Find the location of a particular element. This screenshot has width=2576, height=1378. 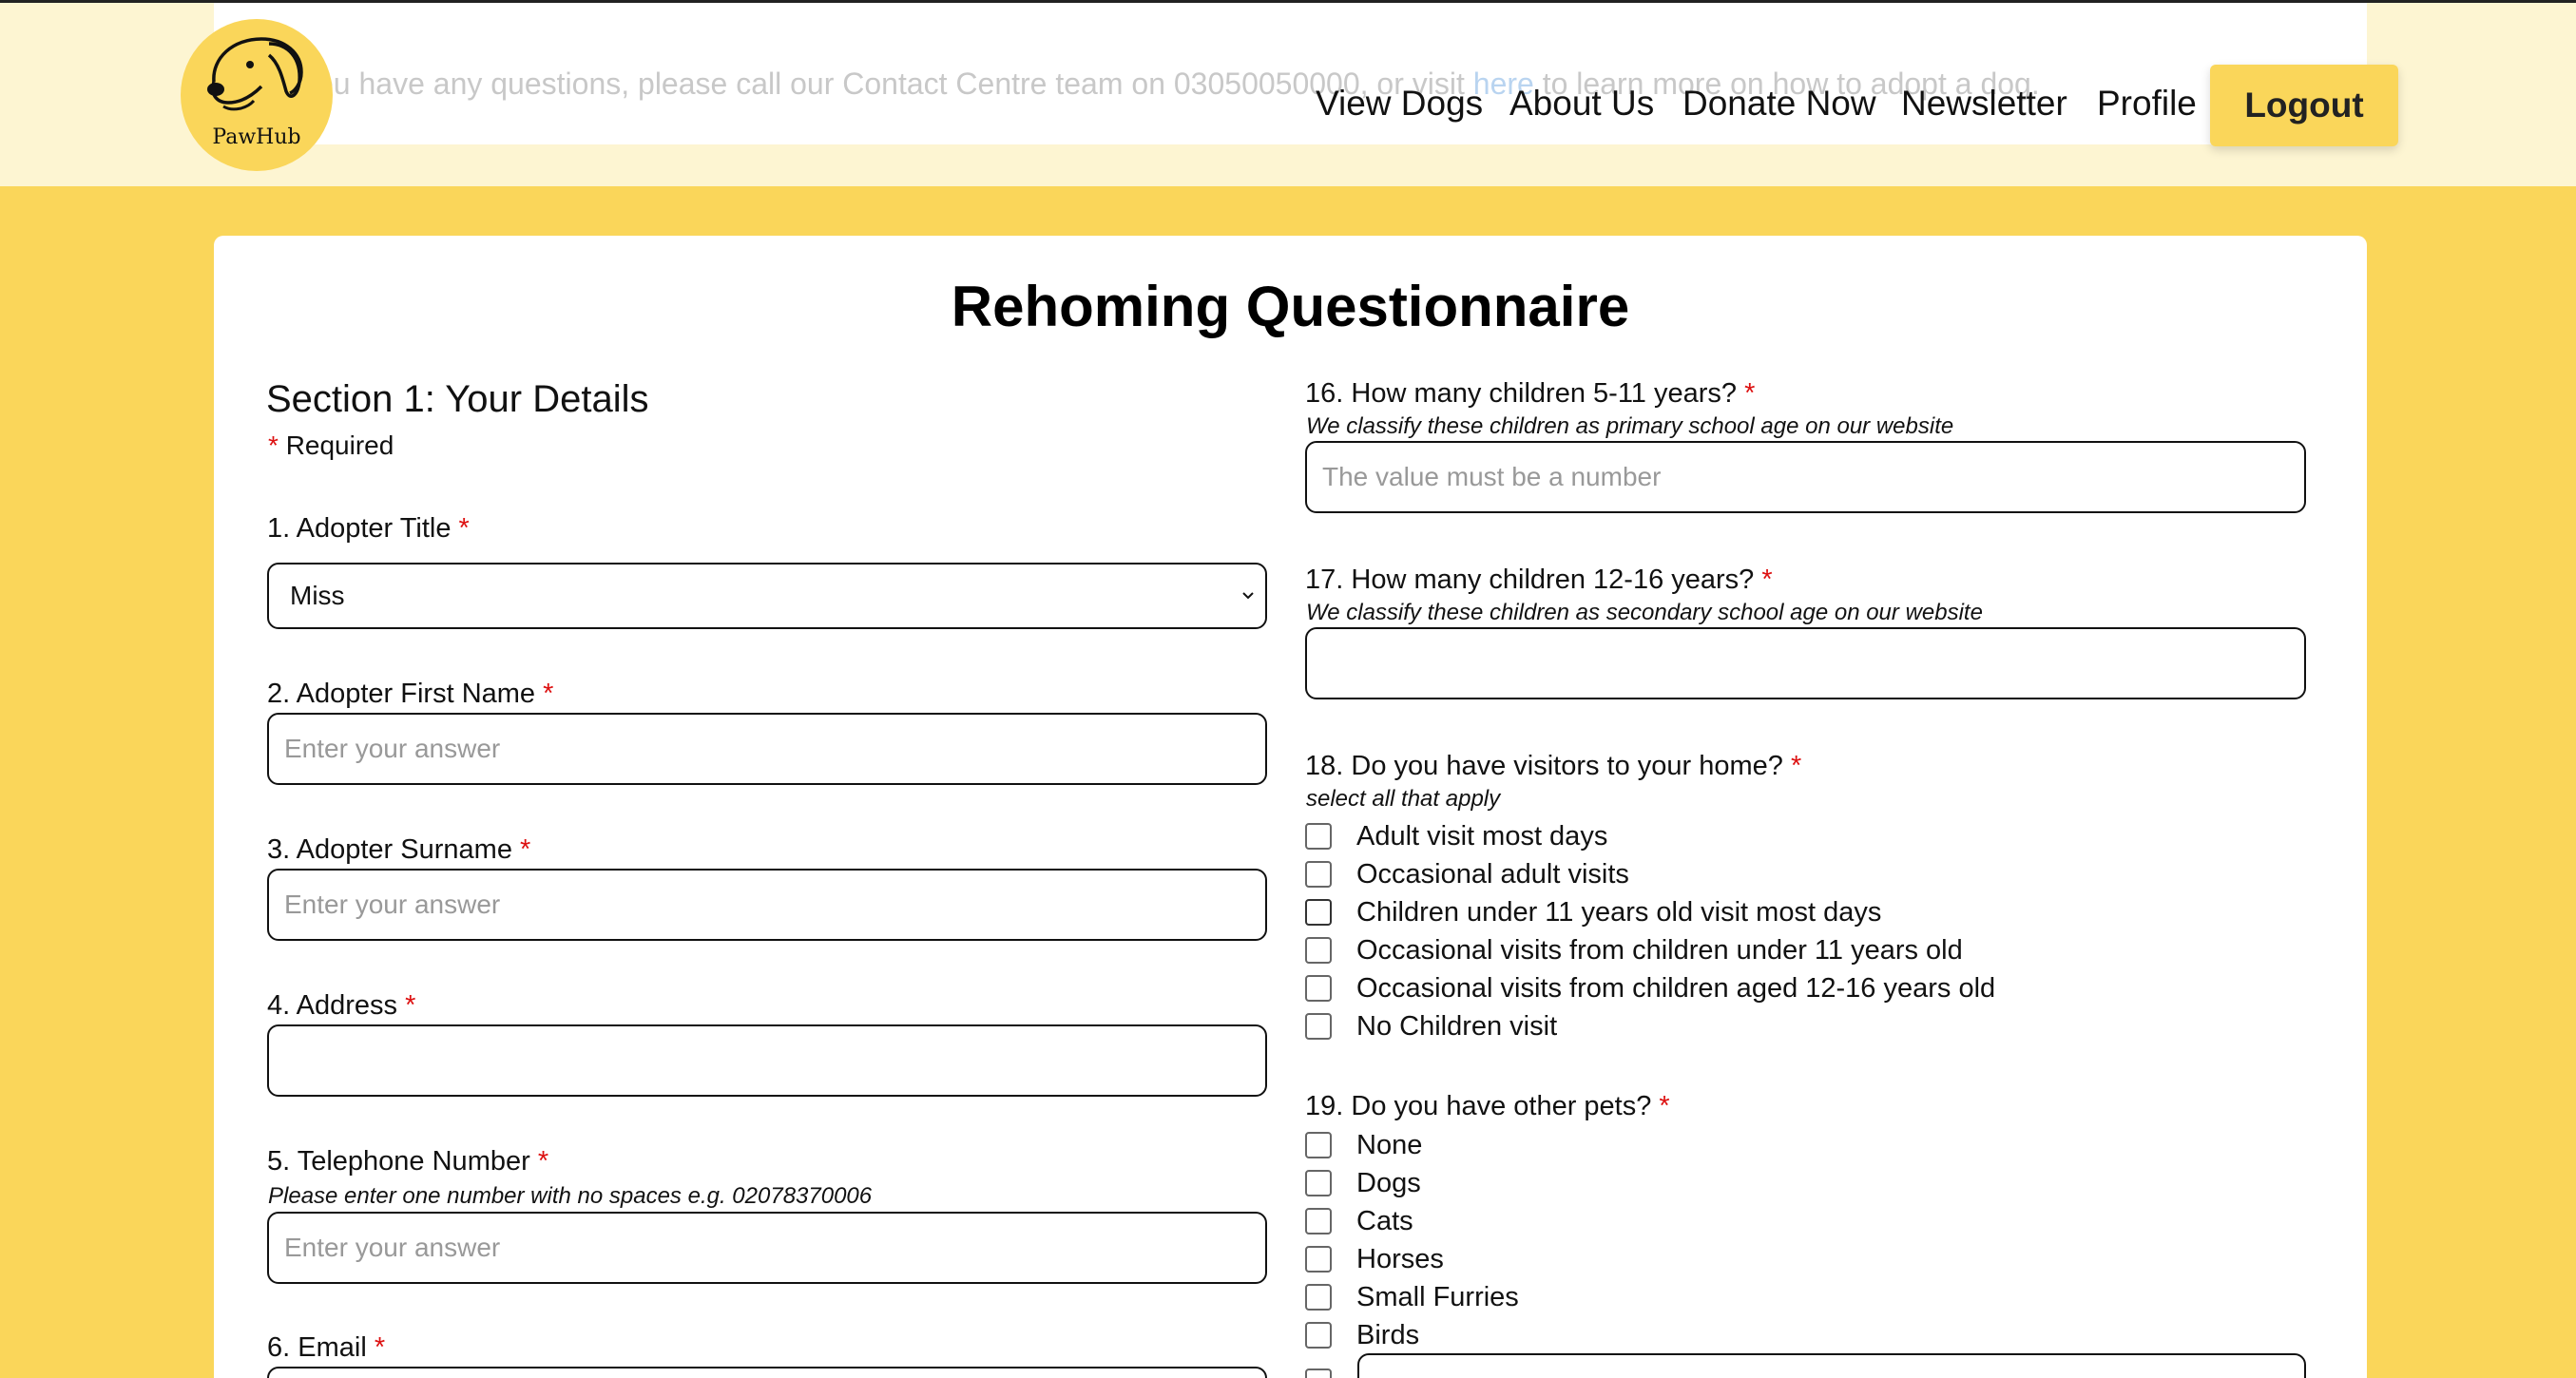

first-name-placeholder: Enter your answer is located at coordinates (392, 748).